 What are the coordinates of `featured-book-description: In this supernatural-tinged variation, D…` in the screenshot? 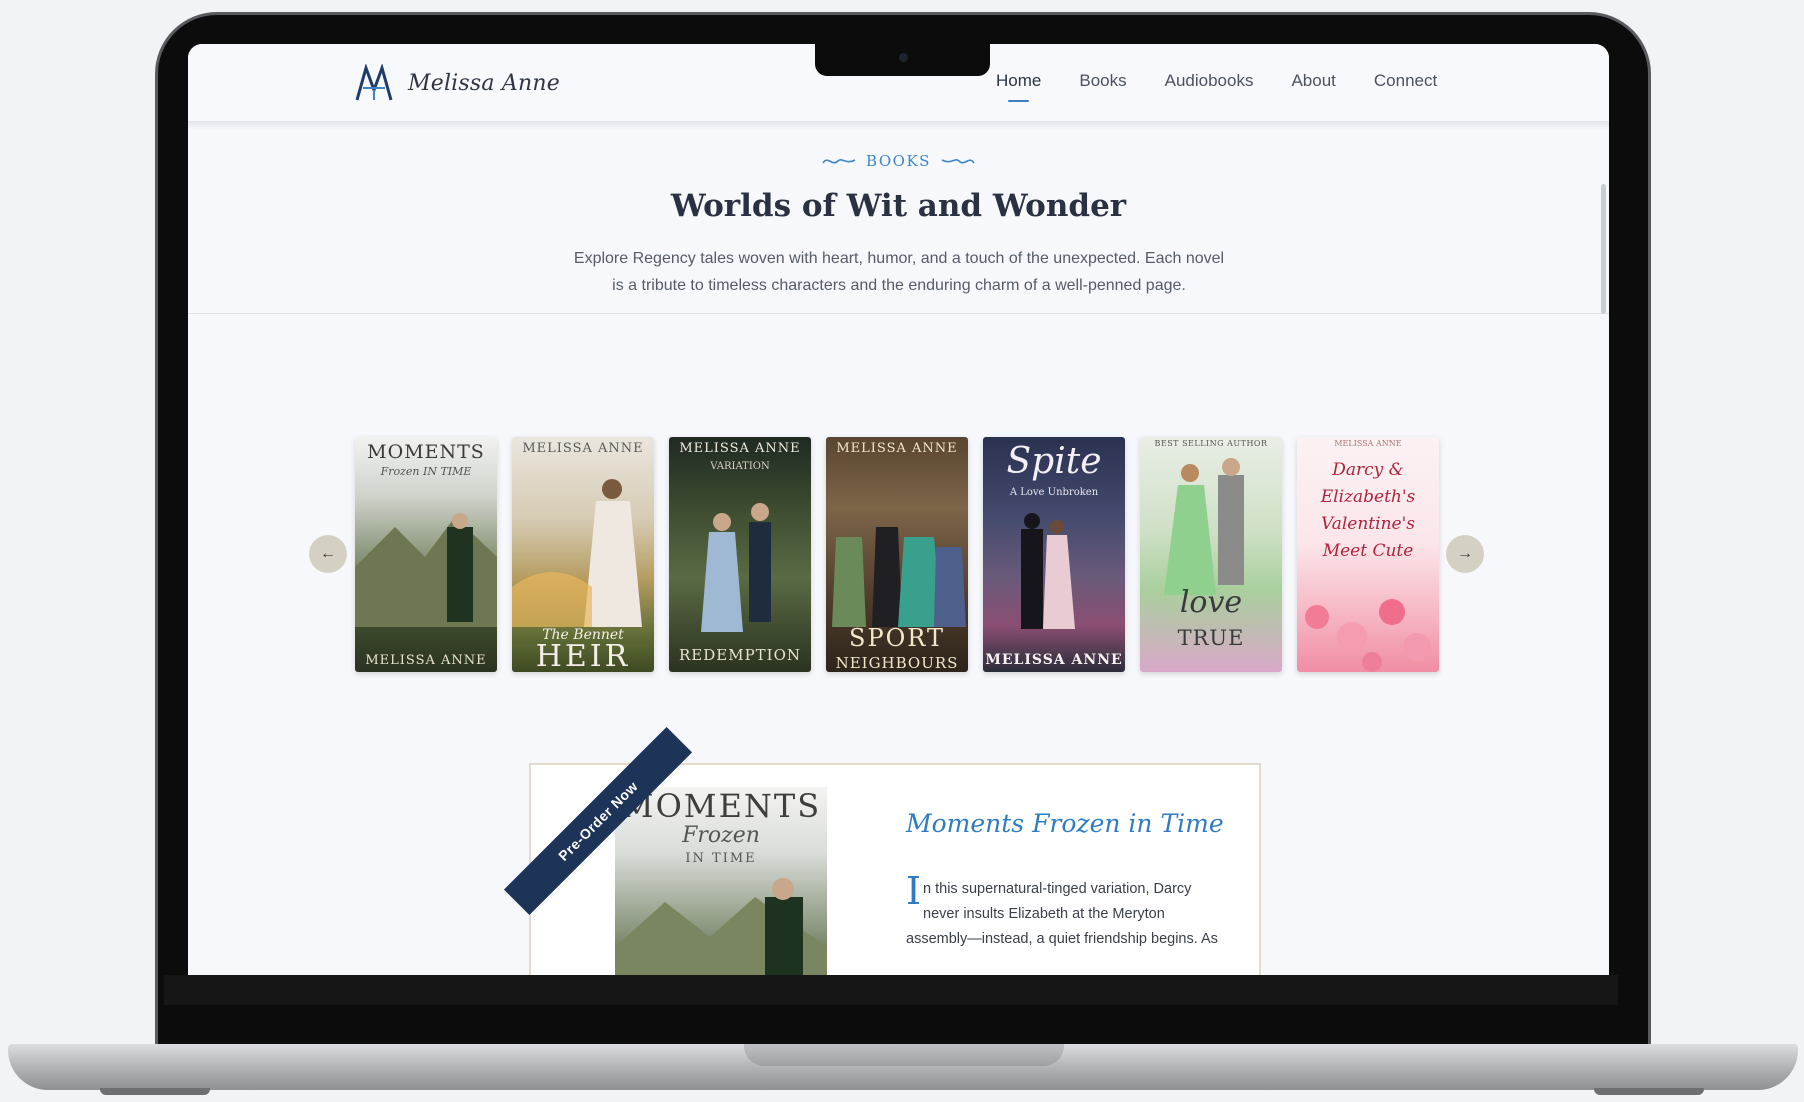 It's located at (1066, 912).